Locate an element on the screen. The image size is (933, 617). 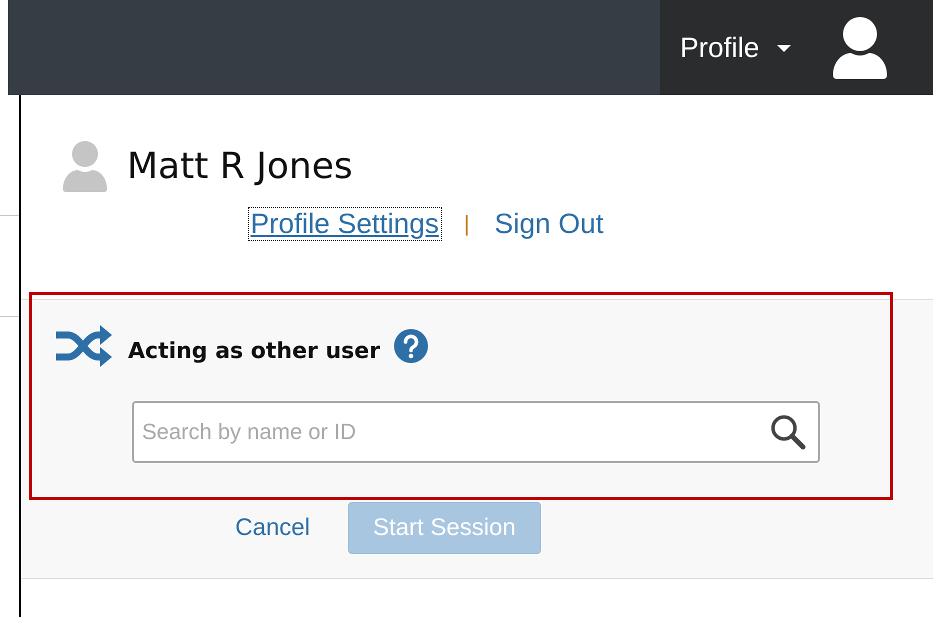
profile-link: Sign Out is located at coordinates (549, 224).